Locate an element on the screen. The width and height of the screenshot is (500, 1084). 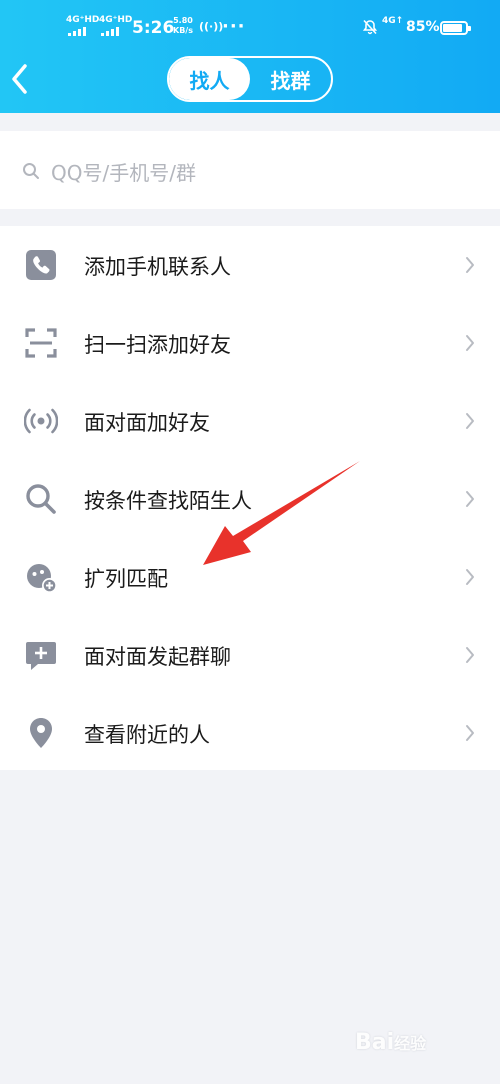
menu-item-label: 查看附近的人 is located at coordinates (147, 735).